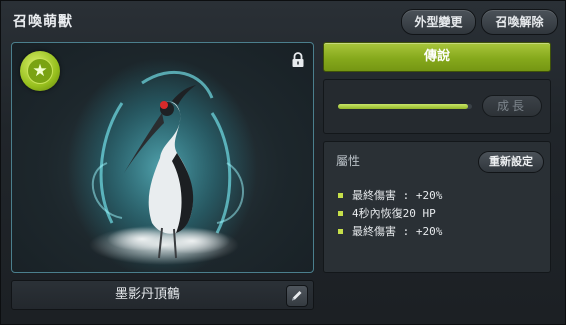 This screenshot has width=566, height=325. What do you see at coordinates (348, 161) in the screenshot?
I see `attributes-title: 屬性` at bounding box center [348, 161].